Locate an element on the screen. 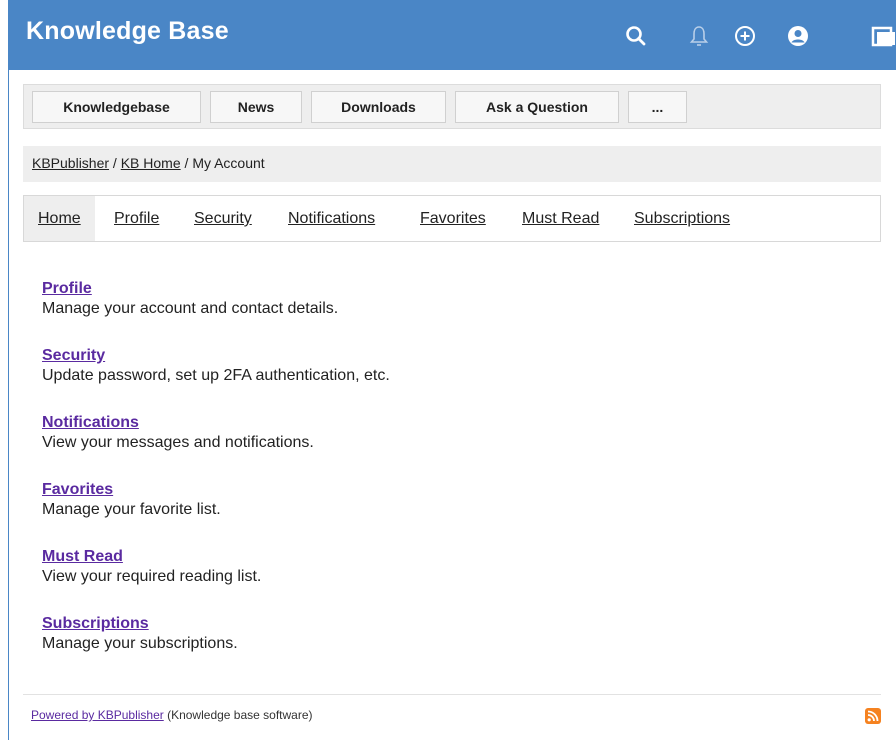 The width and height of the screenshot is (896, 740). menu-news-button: News is located at coordinates (256, 107).